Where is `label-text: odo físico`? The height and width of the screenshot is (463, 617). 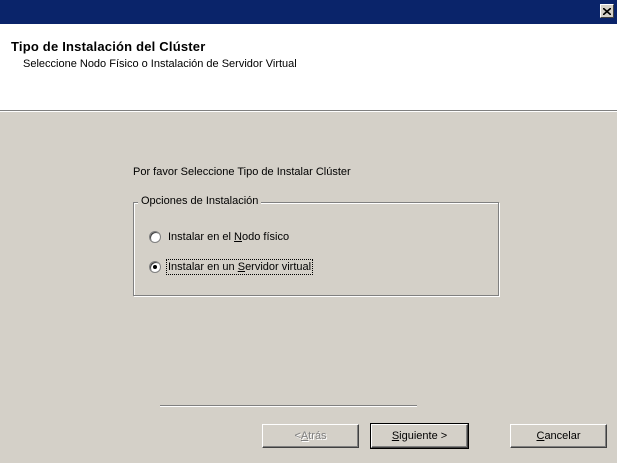 label-text: odo físico is located at coordinates (266, 237).